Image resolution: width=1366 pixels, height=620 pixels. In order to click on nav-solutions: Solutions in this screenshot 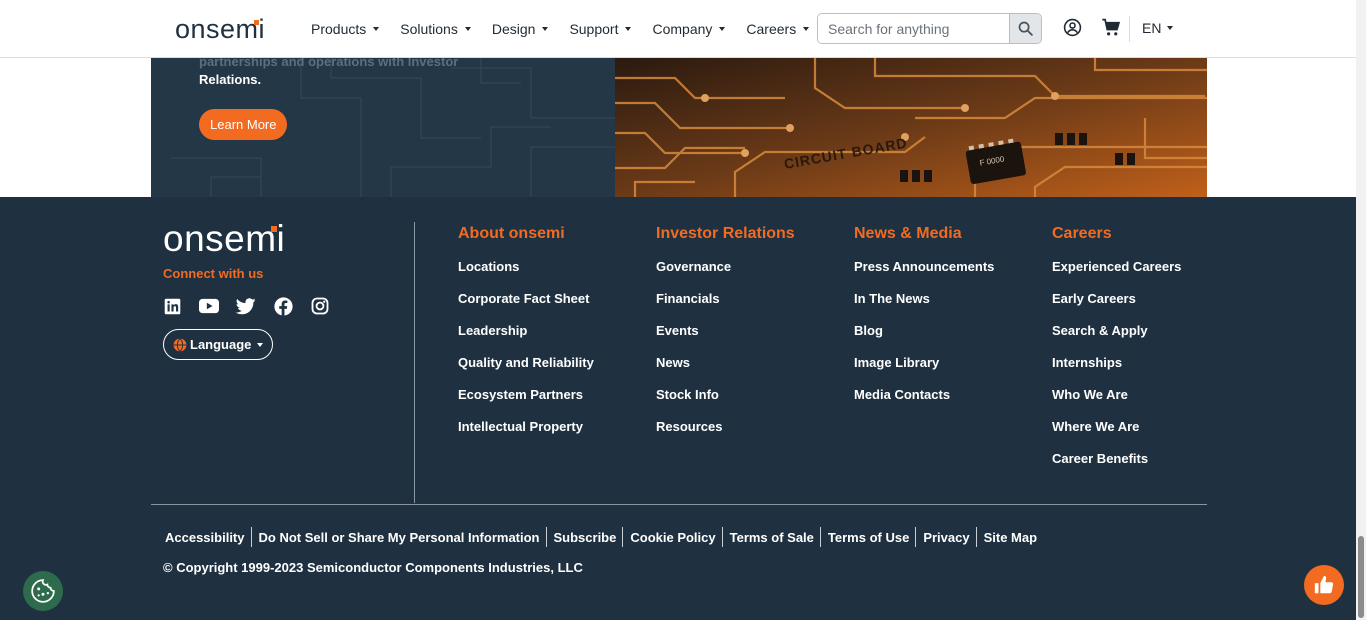, I will do `click(435, 29)`.